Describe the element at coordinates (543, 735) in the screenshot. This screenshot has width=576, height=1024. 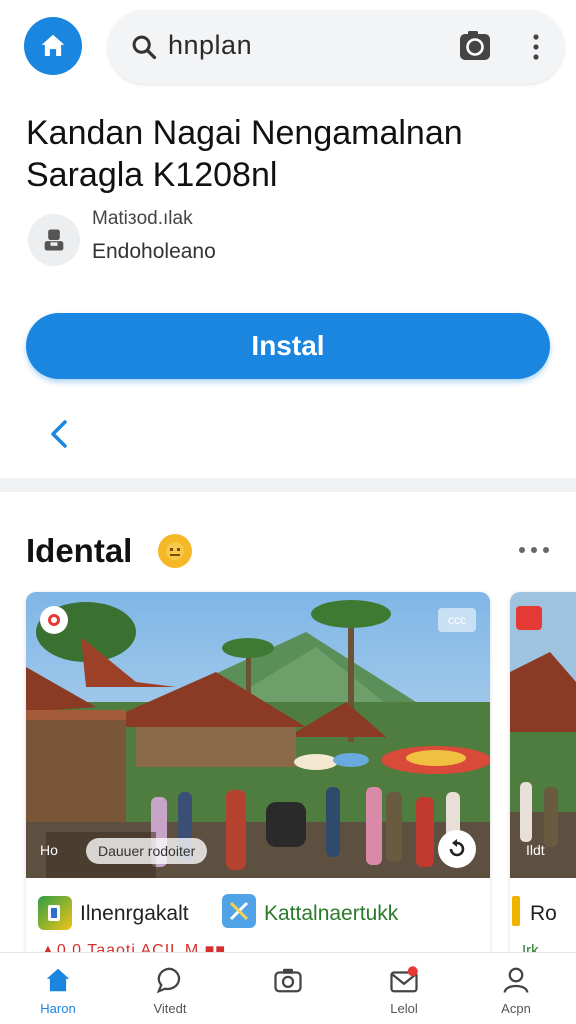
I see `next-card-image` at that location.